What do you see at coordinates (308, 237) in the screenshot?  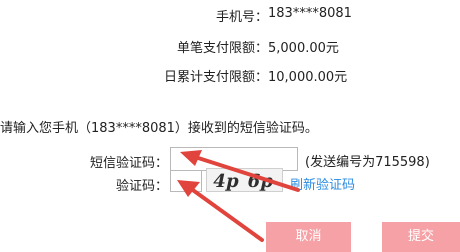 I see `cancel-button: 取消` at bounding box center [308, 237].